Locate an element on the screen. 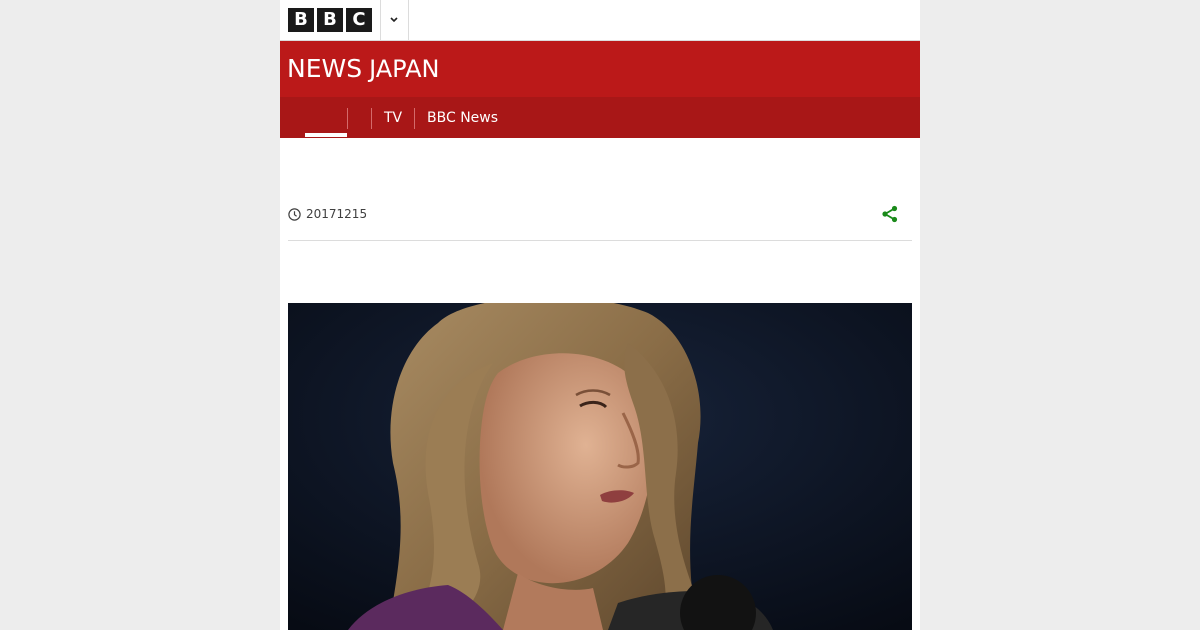 The image size is (1200, 630). nav-active-indicator is located at coordinates (326, 135).